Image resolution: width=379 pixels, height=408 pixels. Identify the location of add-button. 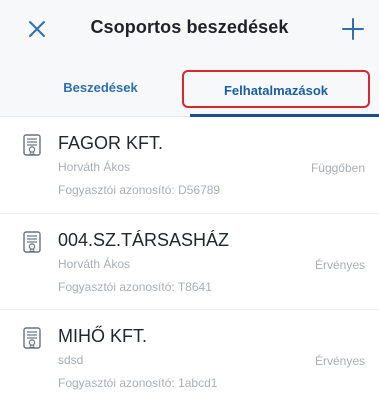
(353, 29).